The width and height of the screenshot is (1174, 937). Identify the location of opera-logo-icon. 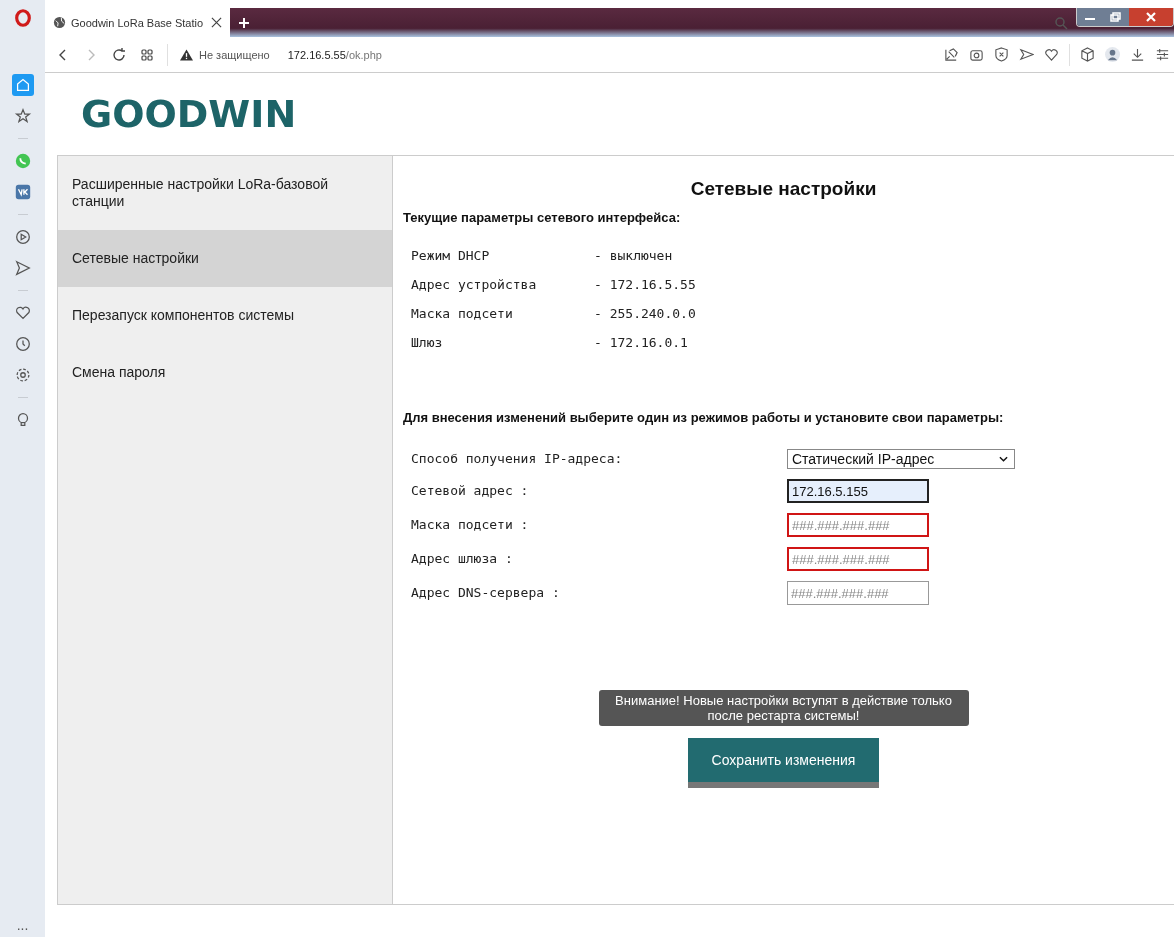
(22, 18).